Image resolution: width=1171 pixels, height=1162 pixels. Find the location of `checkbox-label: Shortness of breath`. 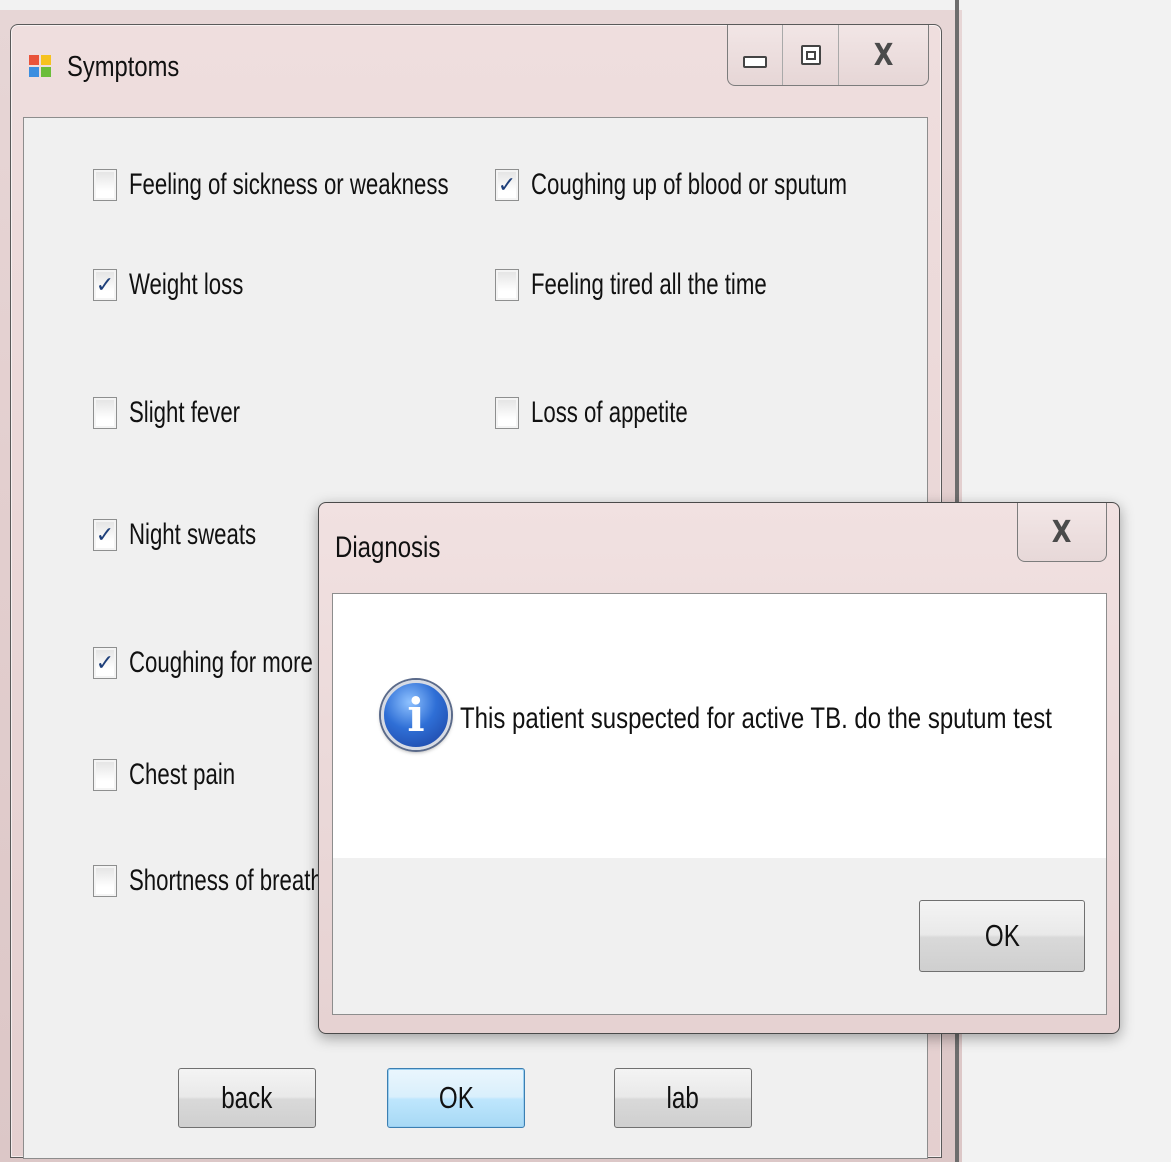

checkbox-label: Shortness of breath is located at coordinates (226, 880).